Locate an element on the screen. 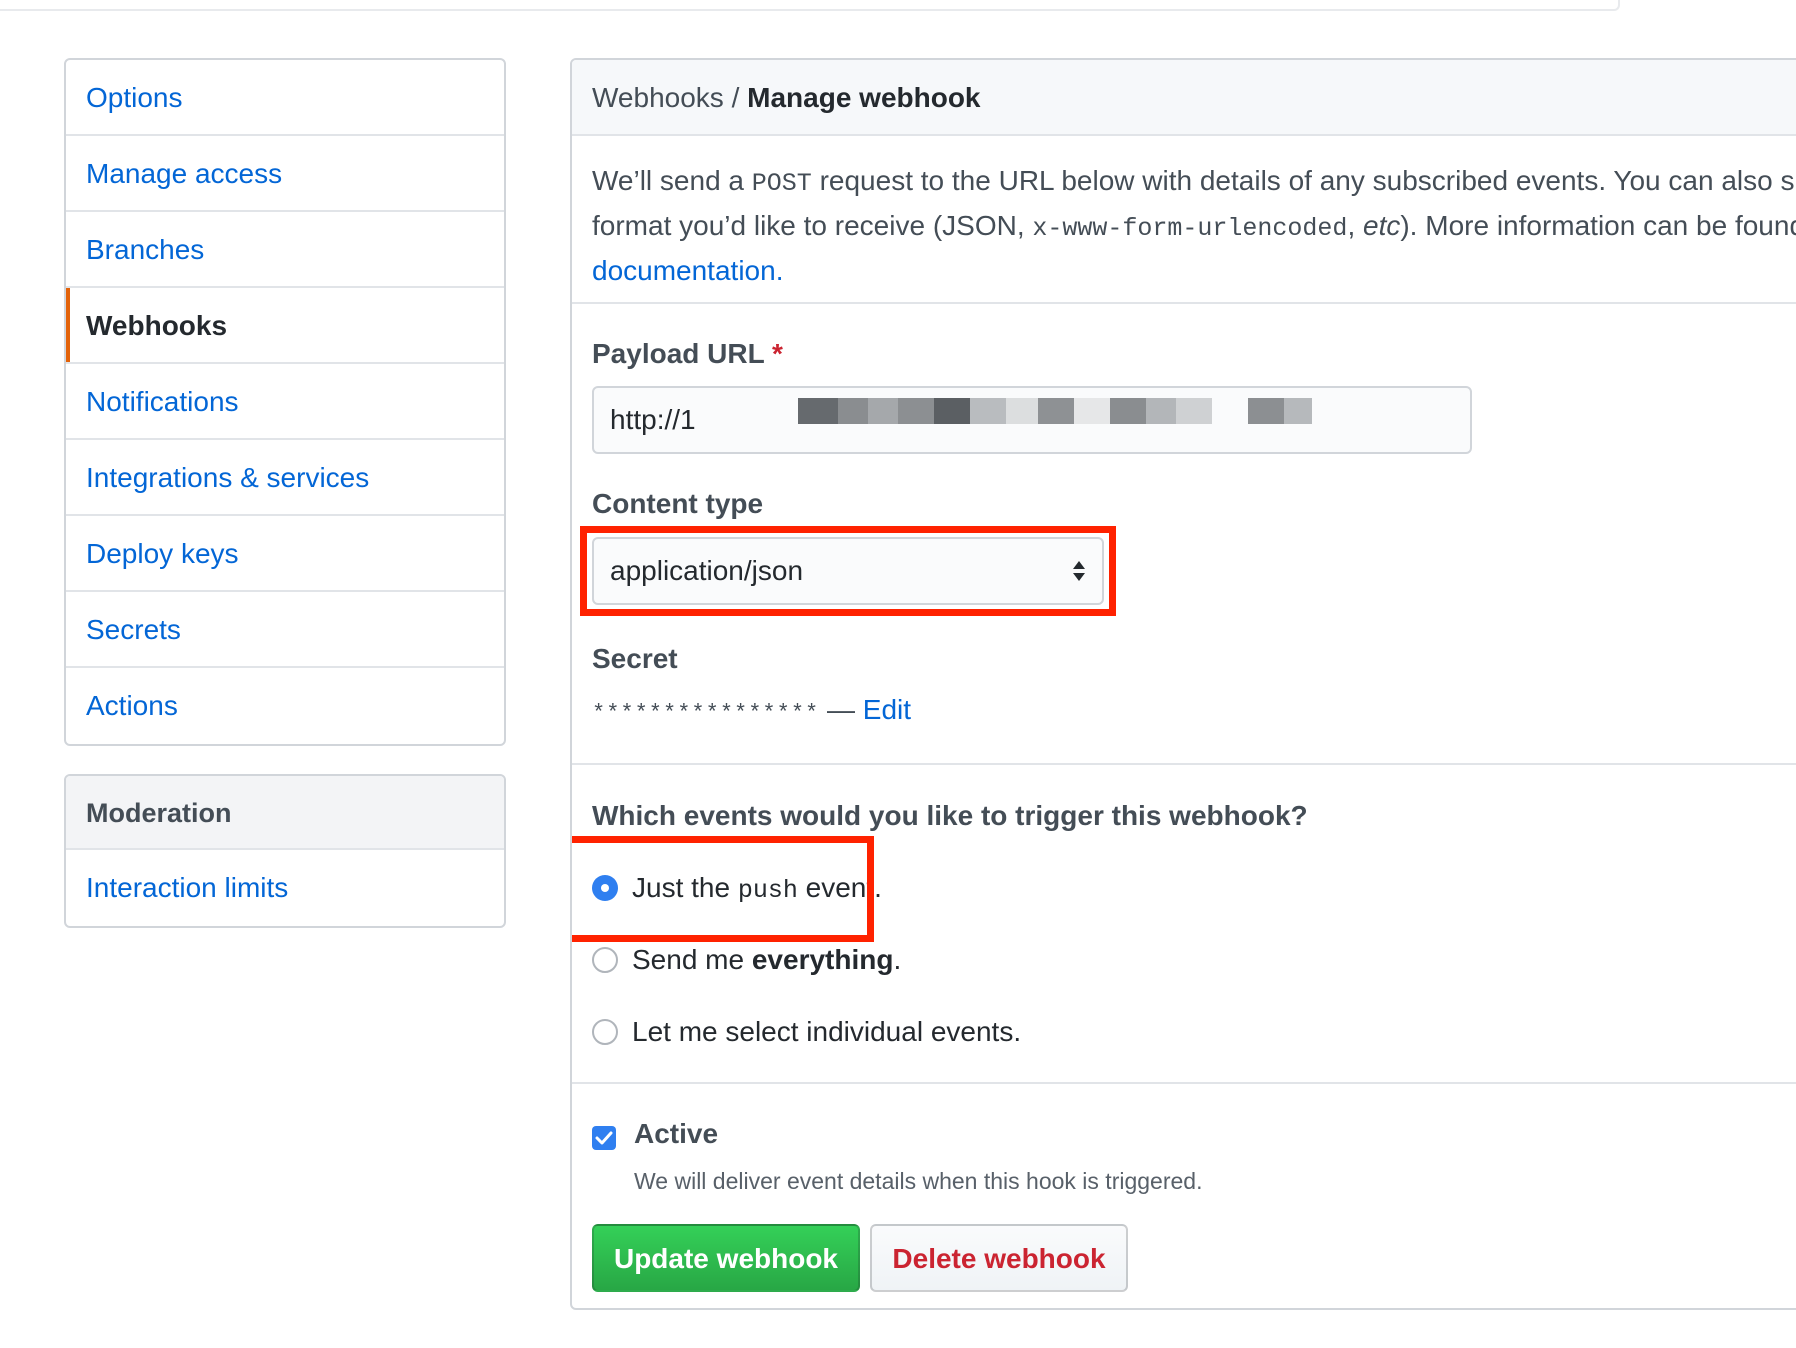  active-label: Active is located at coordinates (676, 1133).